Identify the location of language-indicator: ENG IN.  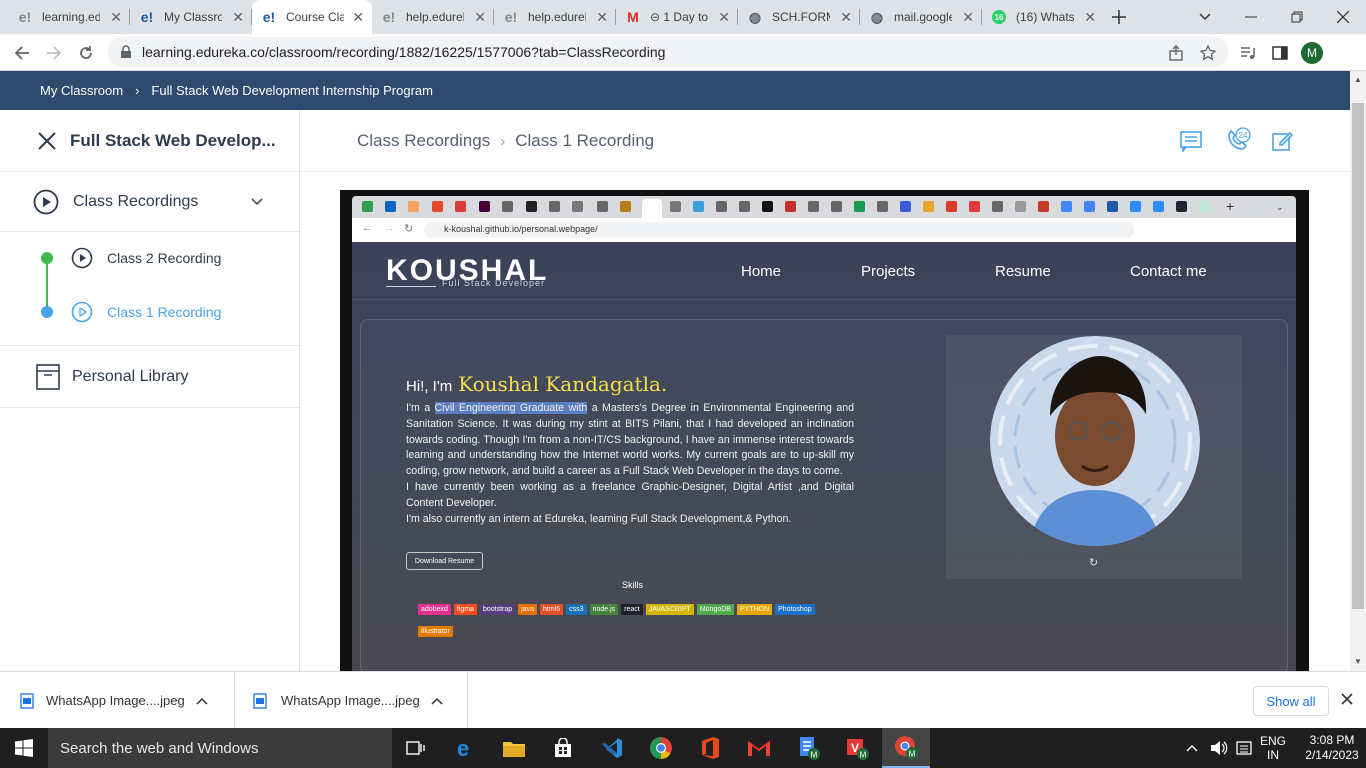
(1273, 748).